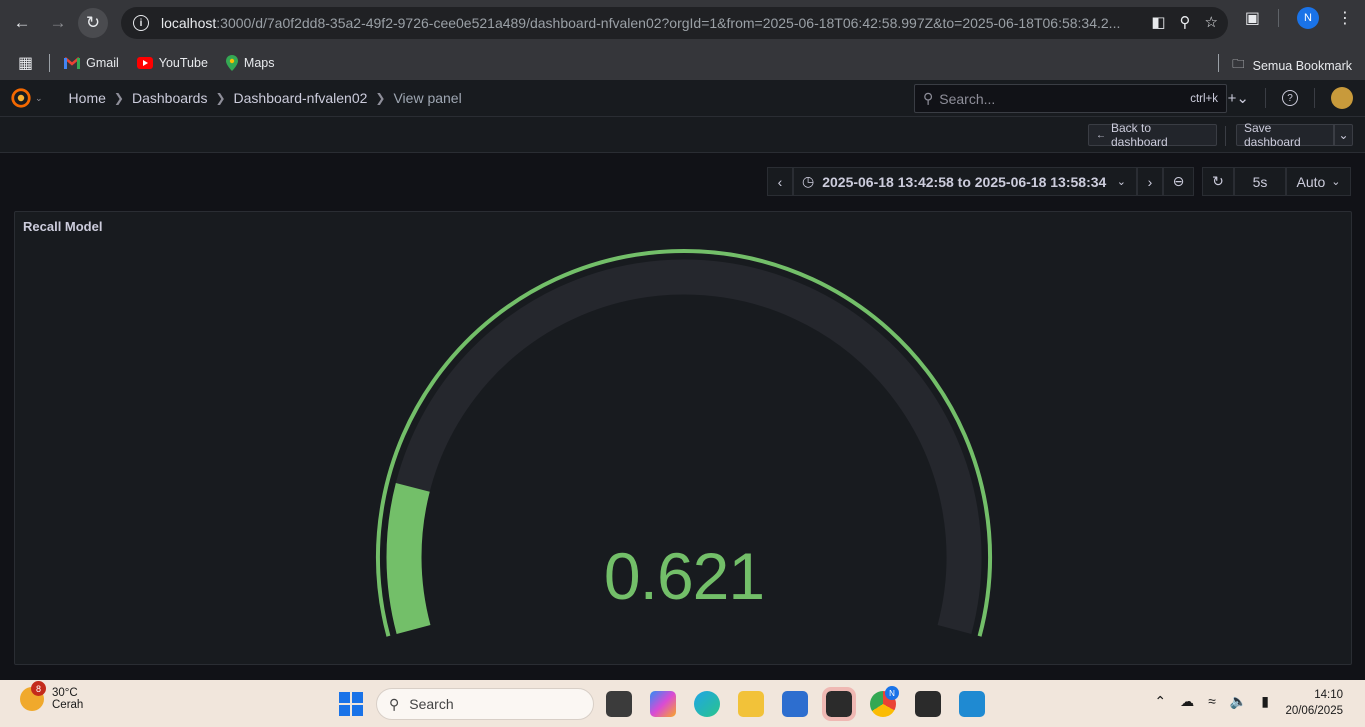 This screenshot has height=727, width=1365. What do you see at coordinates (91, 63) in the screenshot?
I see `bookmark-gmail: Gmail` at bounding box center [91, 63].